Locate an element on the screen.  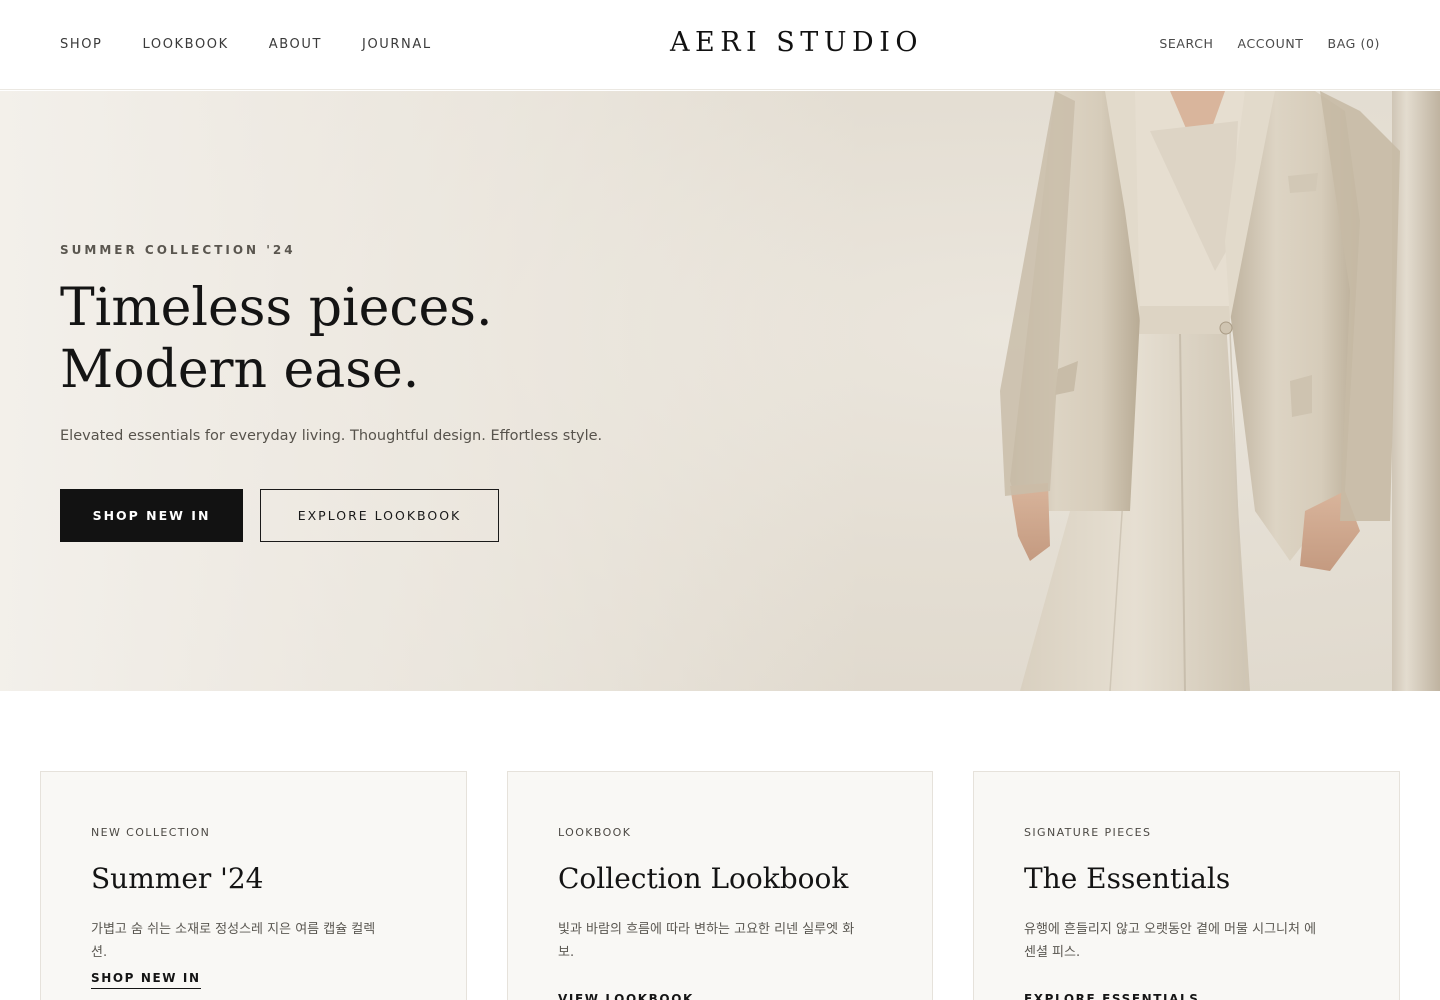
search-link: SEARCH is located at coordinates (1186, 43).